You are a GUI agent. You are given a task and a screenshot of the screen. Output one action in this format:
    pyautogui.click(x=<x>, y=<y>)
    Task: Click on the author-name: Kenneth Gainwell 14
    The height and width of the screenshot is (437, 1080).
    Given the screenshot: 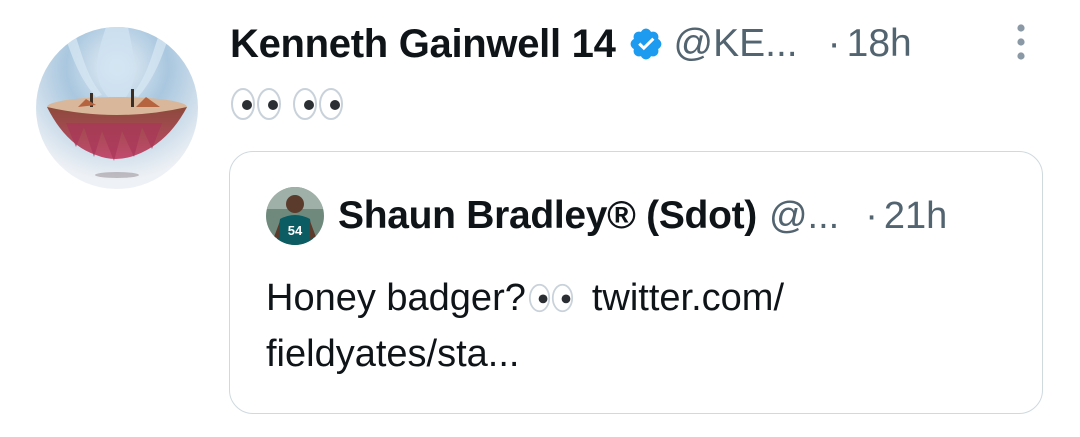 What is the action you would take?
    pyautogui.click(x=423, y=44)
    